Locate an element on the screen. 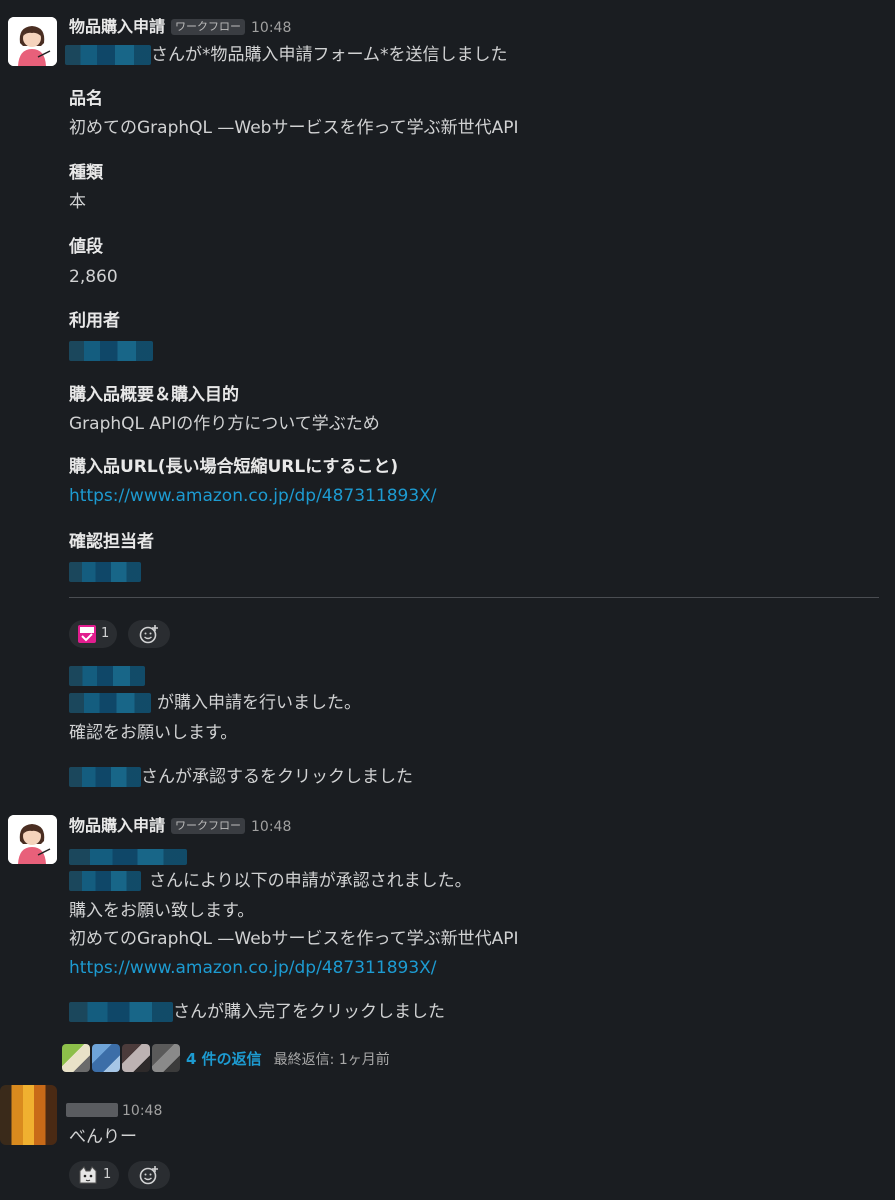  complete-click-line: さんが購入完了をクリックしました is located at coordinates (257, 1013).